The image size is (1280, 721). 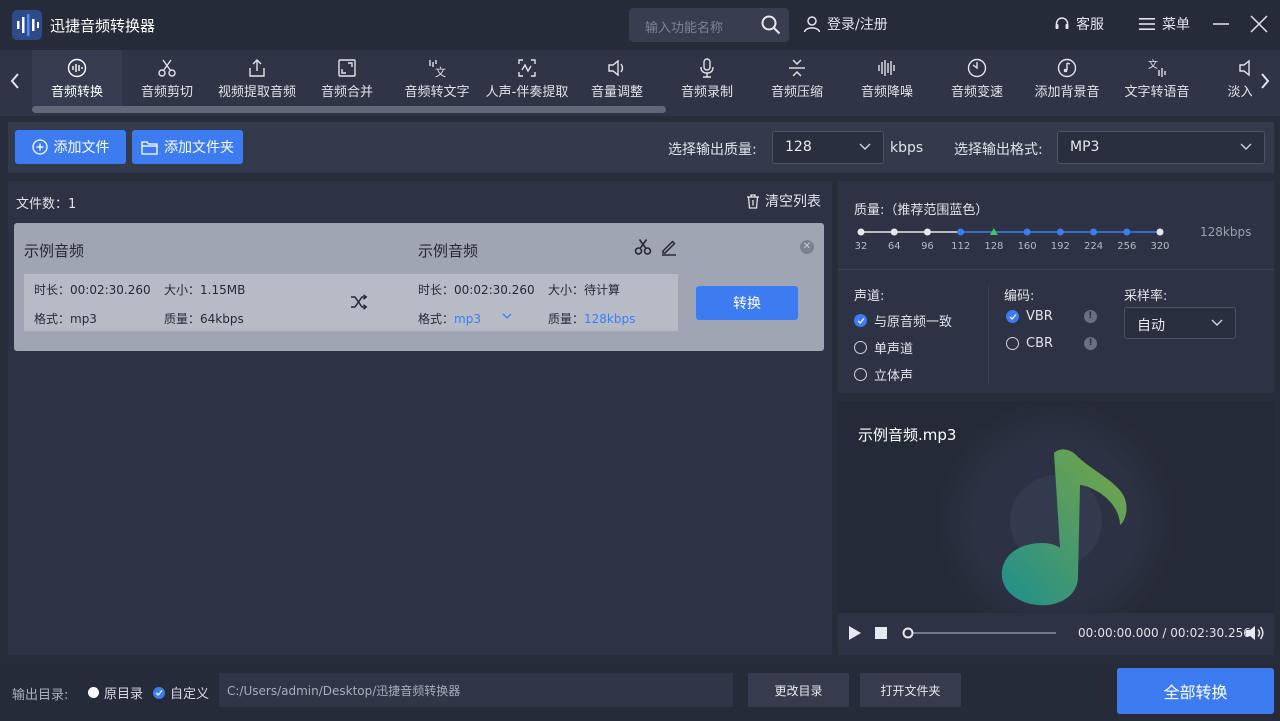 I want to click on output-duration: 时长：00:02:30.260, so click(x=476, y=290).